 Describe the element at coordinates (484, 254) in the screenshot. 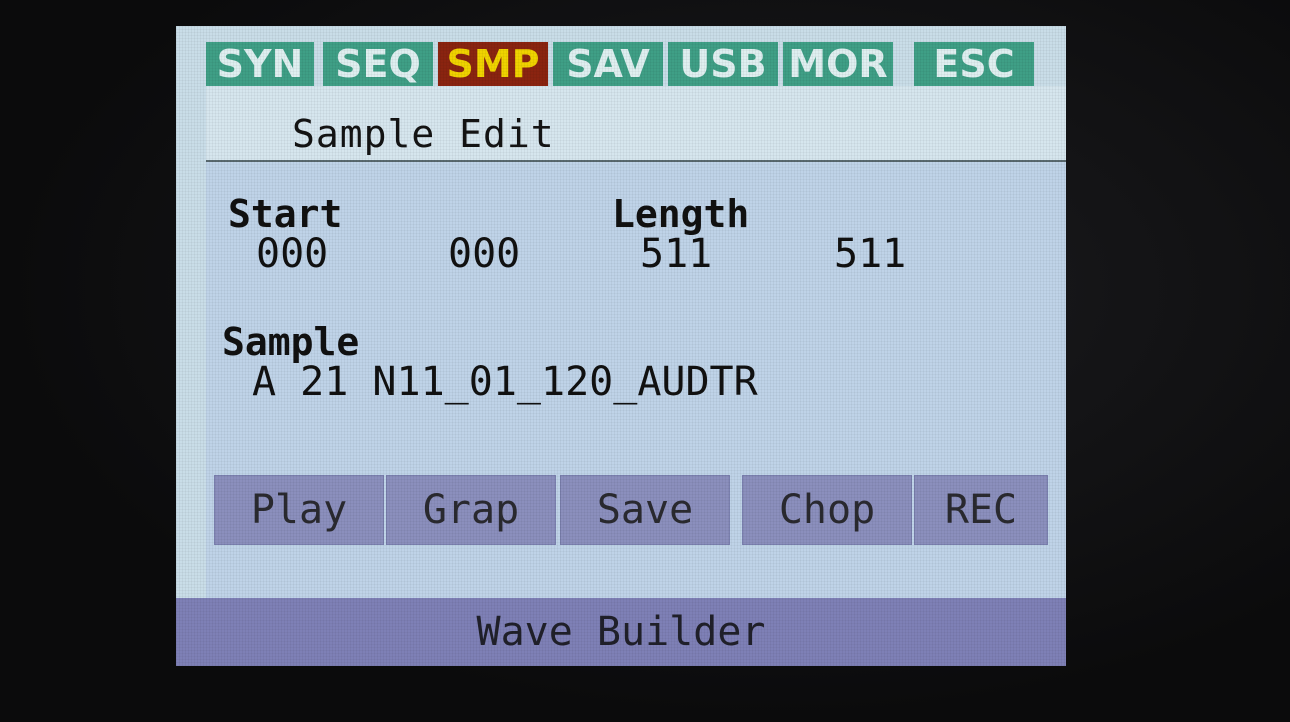

I see `start-value-2: 000` at that location.